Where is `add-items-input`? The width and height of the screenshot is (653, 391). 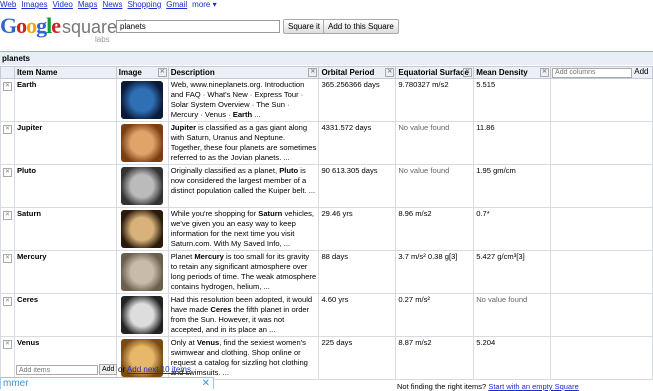
add-items-input is located at coordinates (57, 370).